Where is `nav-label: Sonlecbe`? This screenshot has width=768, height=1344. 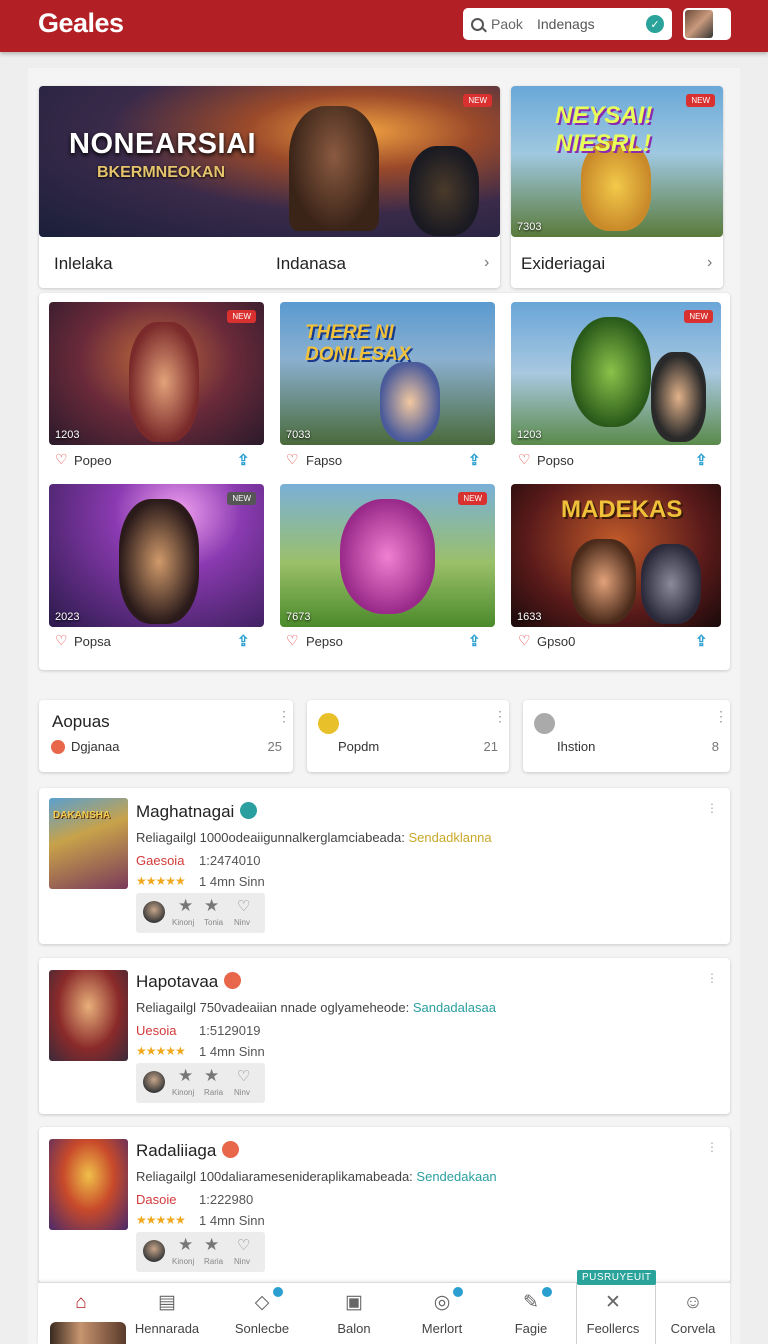 nav-label: Sonlecbe is located at coordinates (262, 1328).